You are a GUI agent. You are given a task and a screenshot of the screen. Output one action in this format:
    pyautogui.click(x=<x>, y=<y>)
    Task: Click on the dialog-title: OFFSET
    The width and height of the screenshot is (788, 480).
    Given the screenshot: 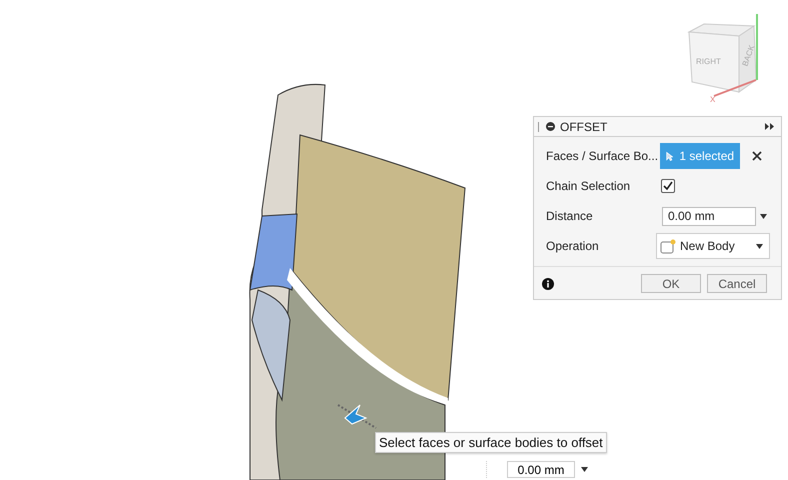 What is the action you would take?
    pyautogui.click(x=584, y=127)
    